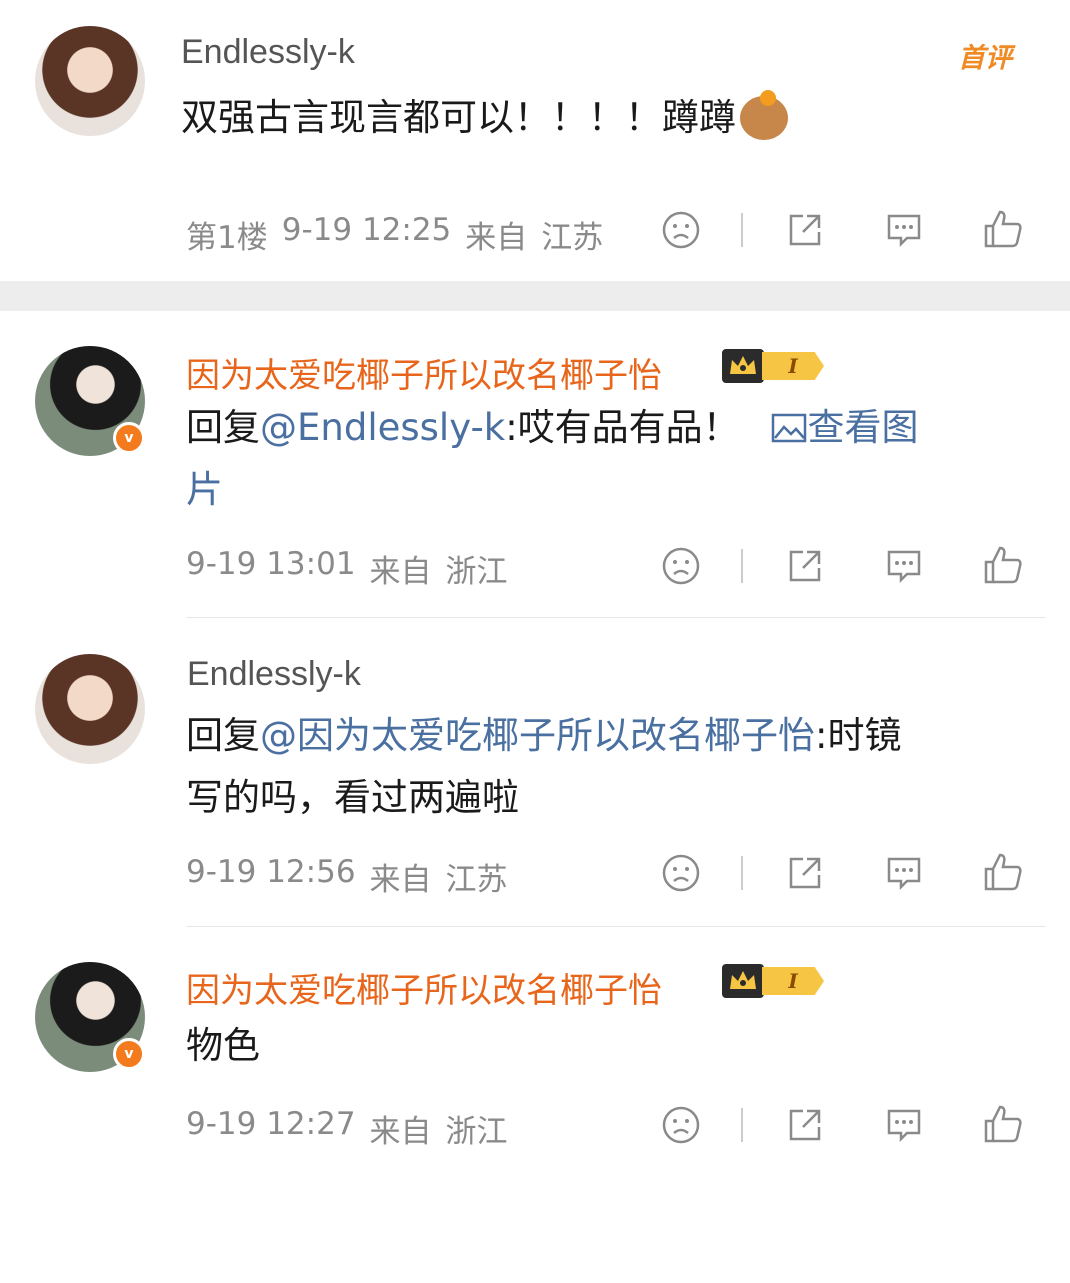 The width and height of the screenshot is (1070, 1283). Describe the element at coordinates (862, 427) in the screenshot. I see `view-picture-label: 查看图` at that location.